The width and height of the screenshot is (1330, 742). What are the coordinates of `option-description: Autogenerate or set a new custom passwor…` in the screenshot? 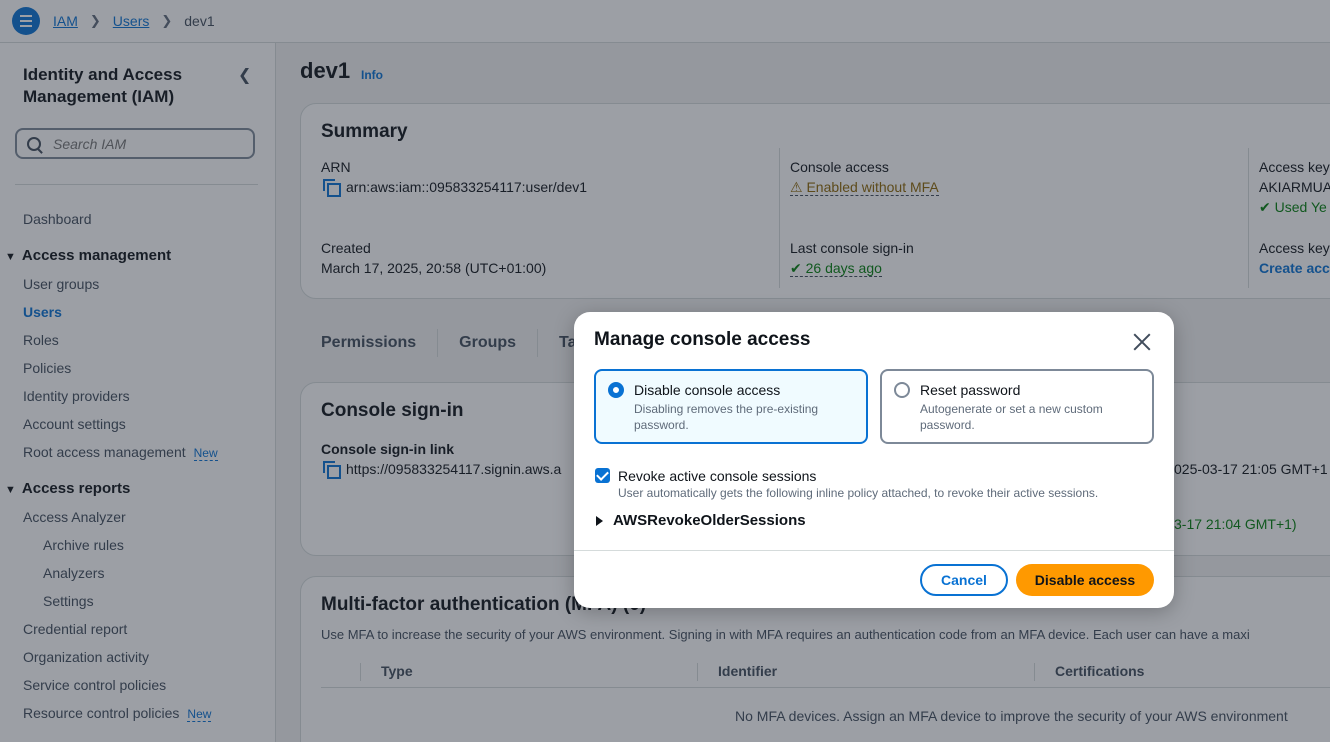 It's located at (1011, 417).